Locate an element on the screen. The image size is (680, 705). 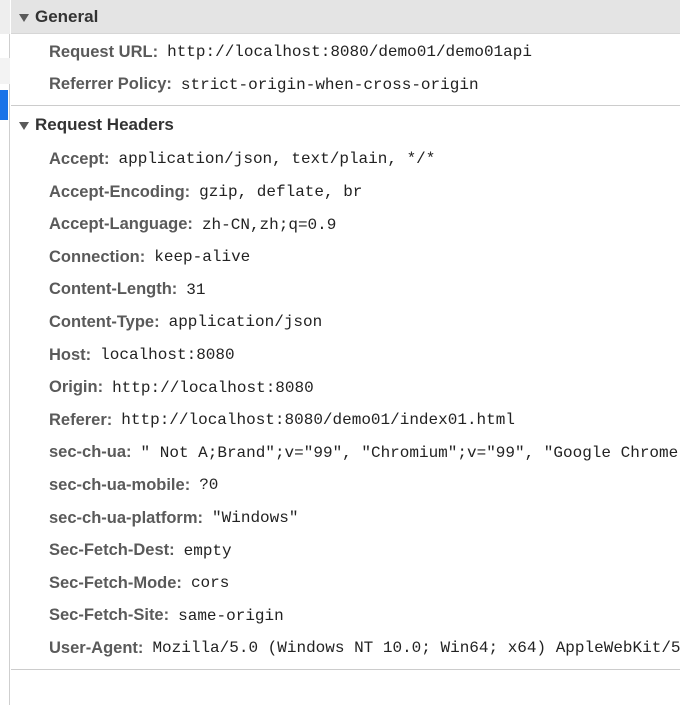
header-key: Connection: is located at coordinates (97, 256).